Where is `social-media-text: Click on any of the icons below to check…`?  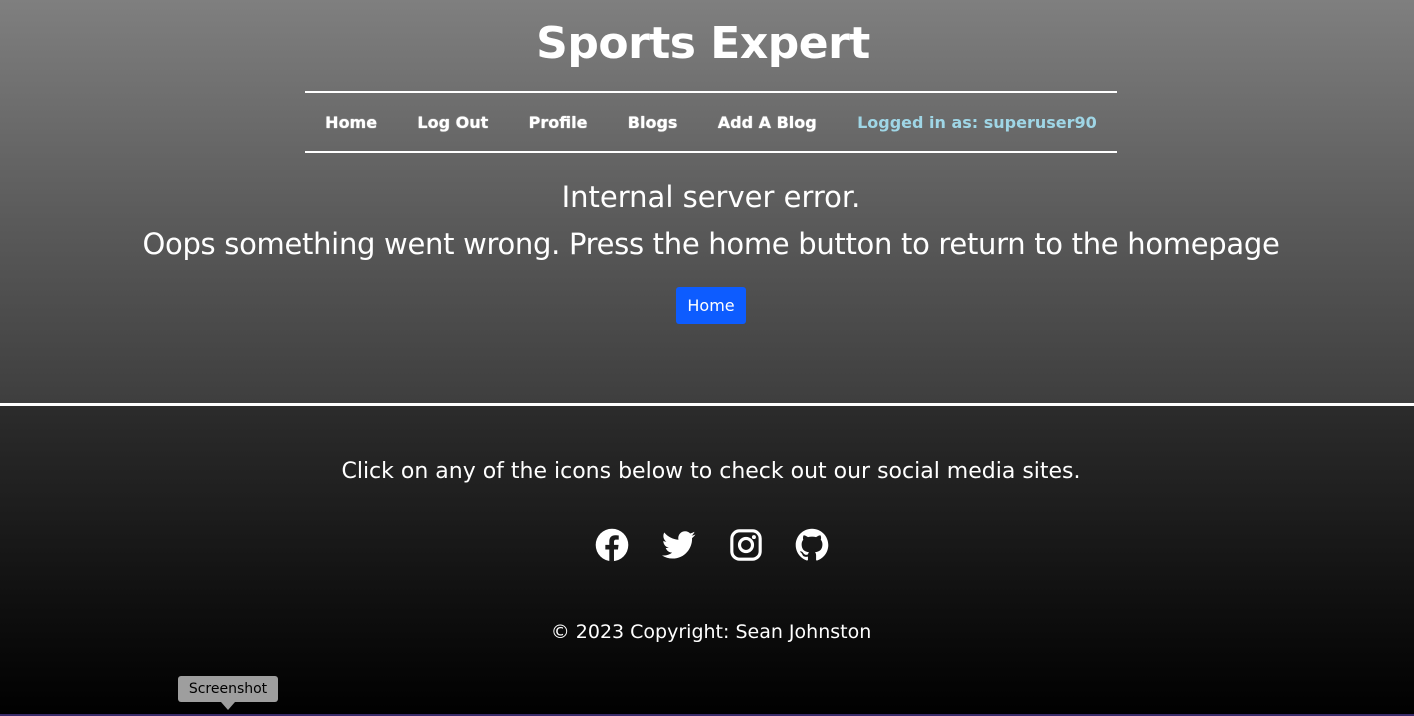 social-media-text: Click on any of the icons below to check… is located at coordinates (711, 471).